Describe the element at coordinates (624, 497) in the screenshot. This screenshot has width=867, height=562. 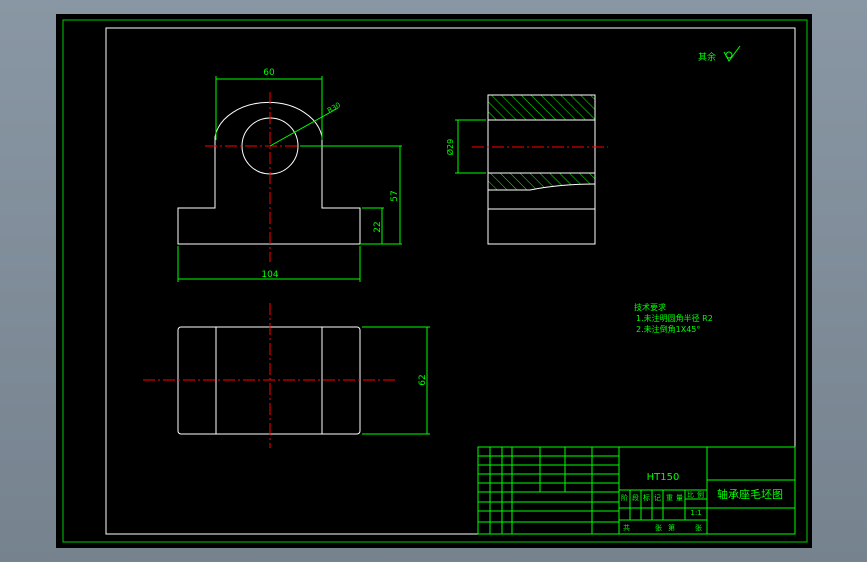
I see `svg-text: 阶` at that location.